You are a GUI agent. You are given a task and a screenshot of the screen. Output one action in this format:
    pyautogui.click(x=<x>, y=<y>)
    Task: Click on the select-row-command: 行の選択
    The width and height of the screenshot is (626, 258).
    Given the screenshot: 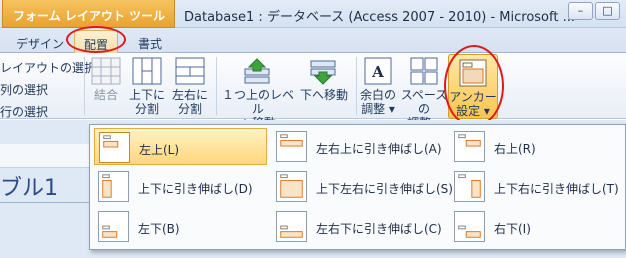 What is the action you would take?
    pyautogui.click(x=24, y=111)
    